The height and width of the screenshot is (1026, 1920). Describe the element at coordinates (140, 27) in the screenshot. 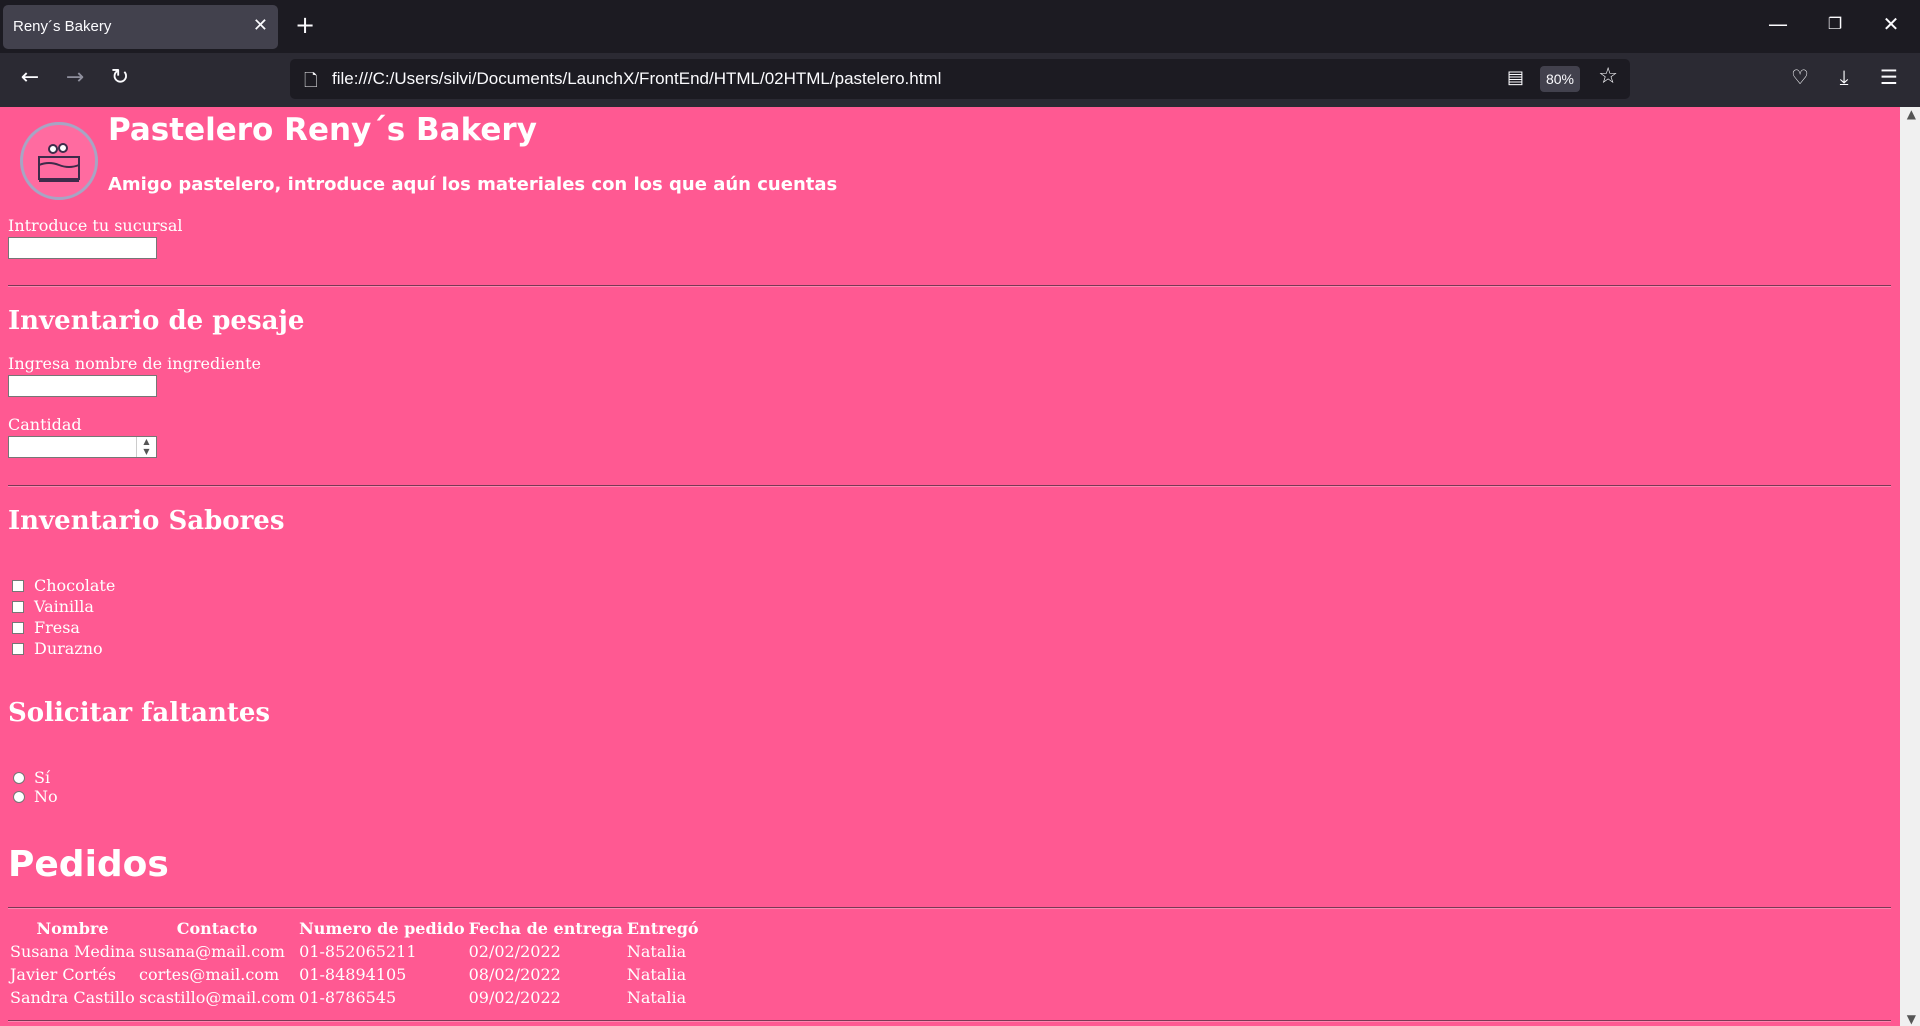

I see `browser-tab: Reny´s Bakery ✕` at that location.